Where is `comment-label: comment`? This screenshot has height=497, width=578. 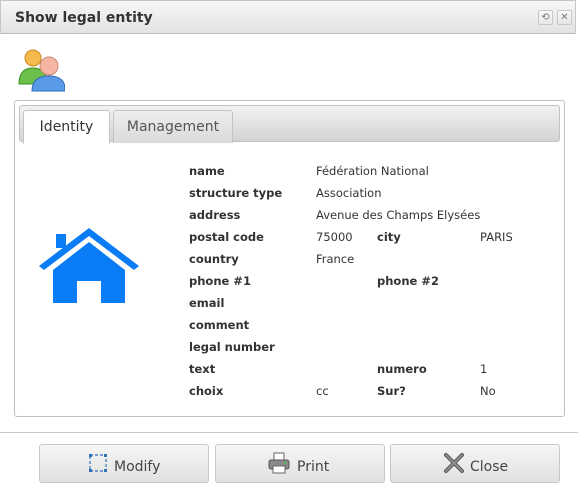
comment-label: comment is located at coordinates (219, 325).